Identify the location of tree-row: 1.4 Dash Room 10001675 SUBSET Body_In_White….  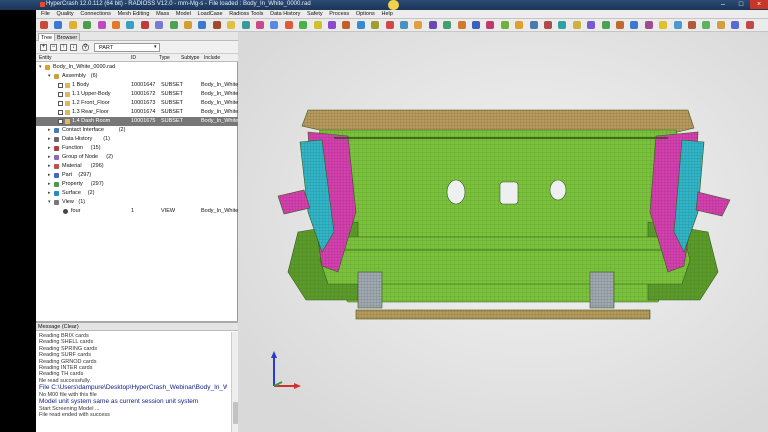
(140, 121).